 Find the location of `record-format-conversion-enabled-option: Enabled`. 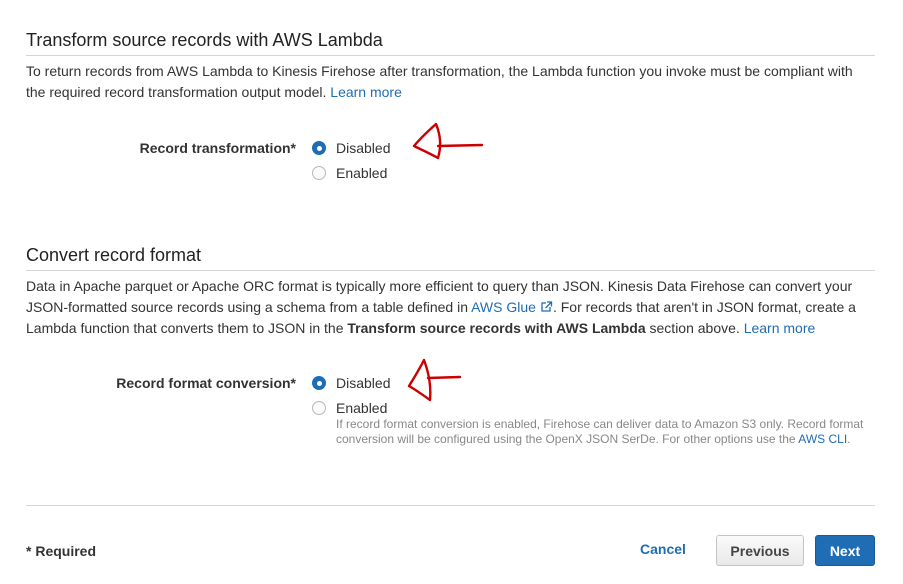

record-format-conversion-enabled-option: Enabled is located at coordinates (349, 408).